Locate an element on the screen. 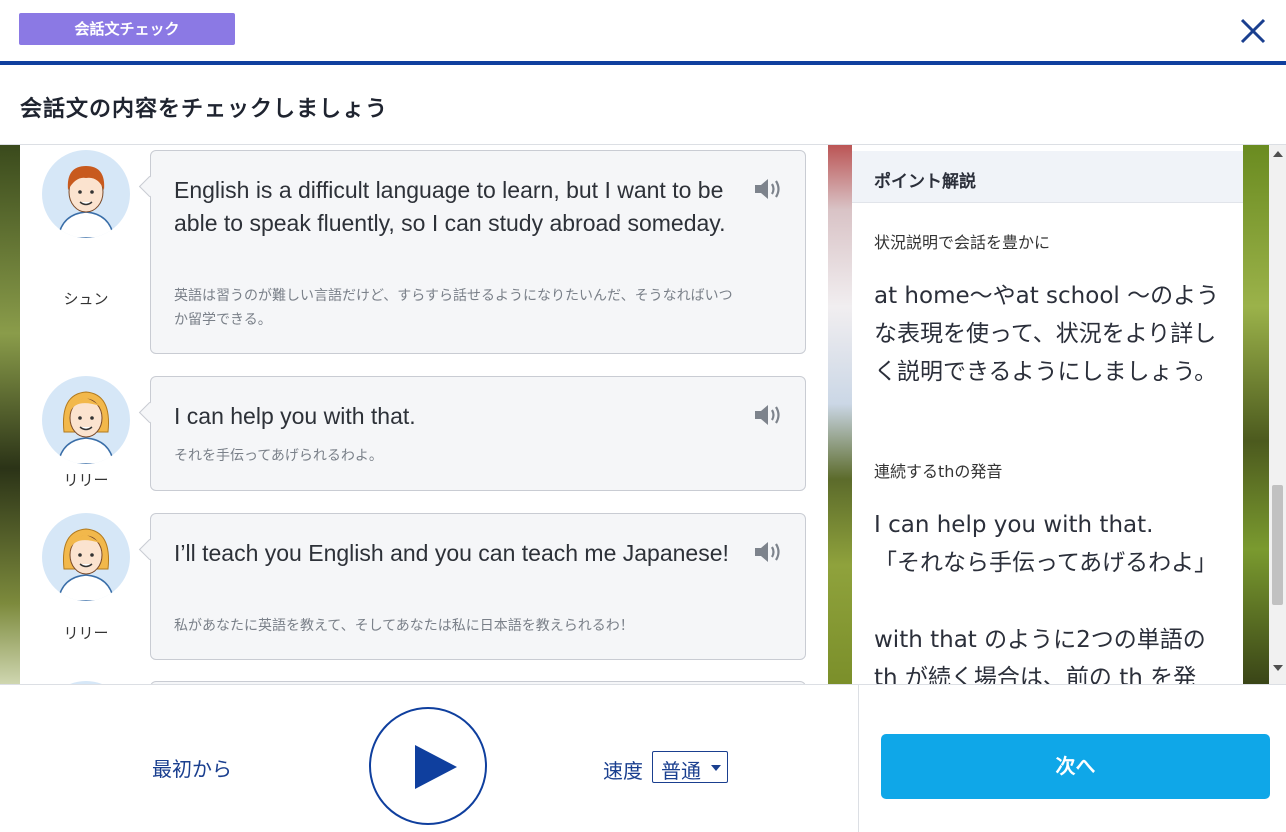 The height and width of the screenshot is (832, 1286). message-english: I can help you with that. is located at coordinates (295, 416).